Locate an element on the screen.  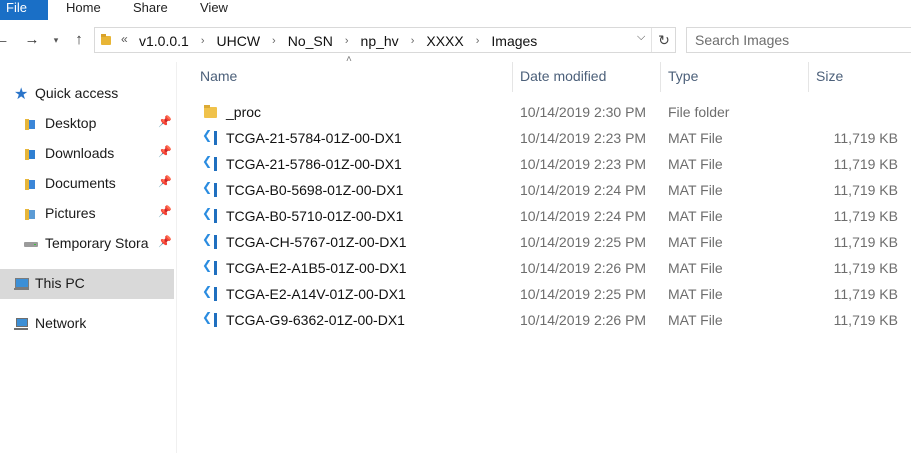
file-name: TCGA-G9-6362-01Z-00-DX1 is located at coordinates (315, 320).